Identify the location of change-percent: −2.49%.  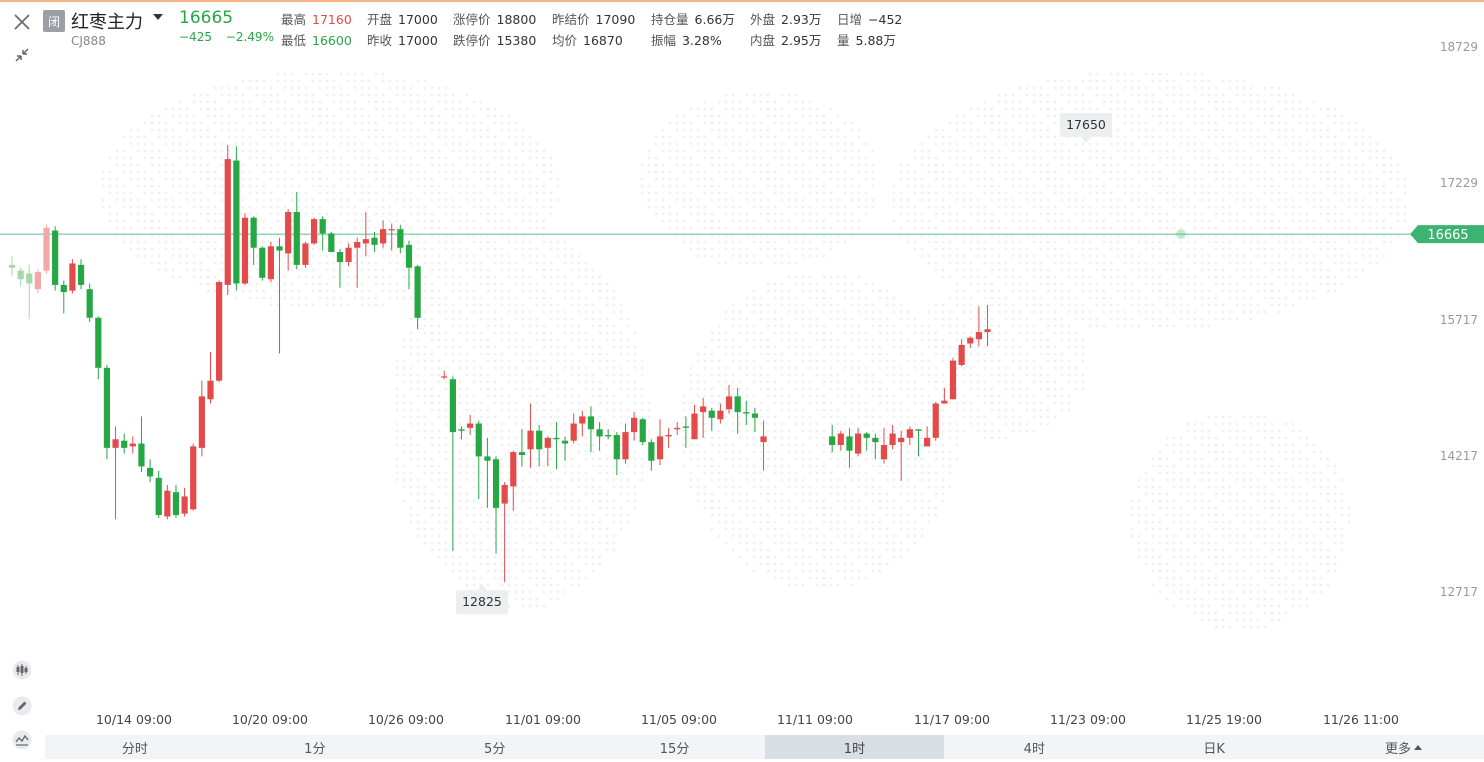
(249, 37).